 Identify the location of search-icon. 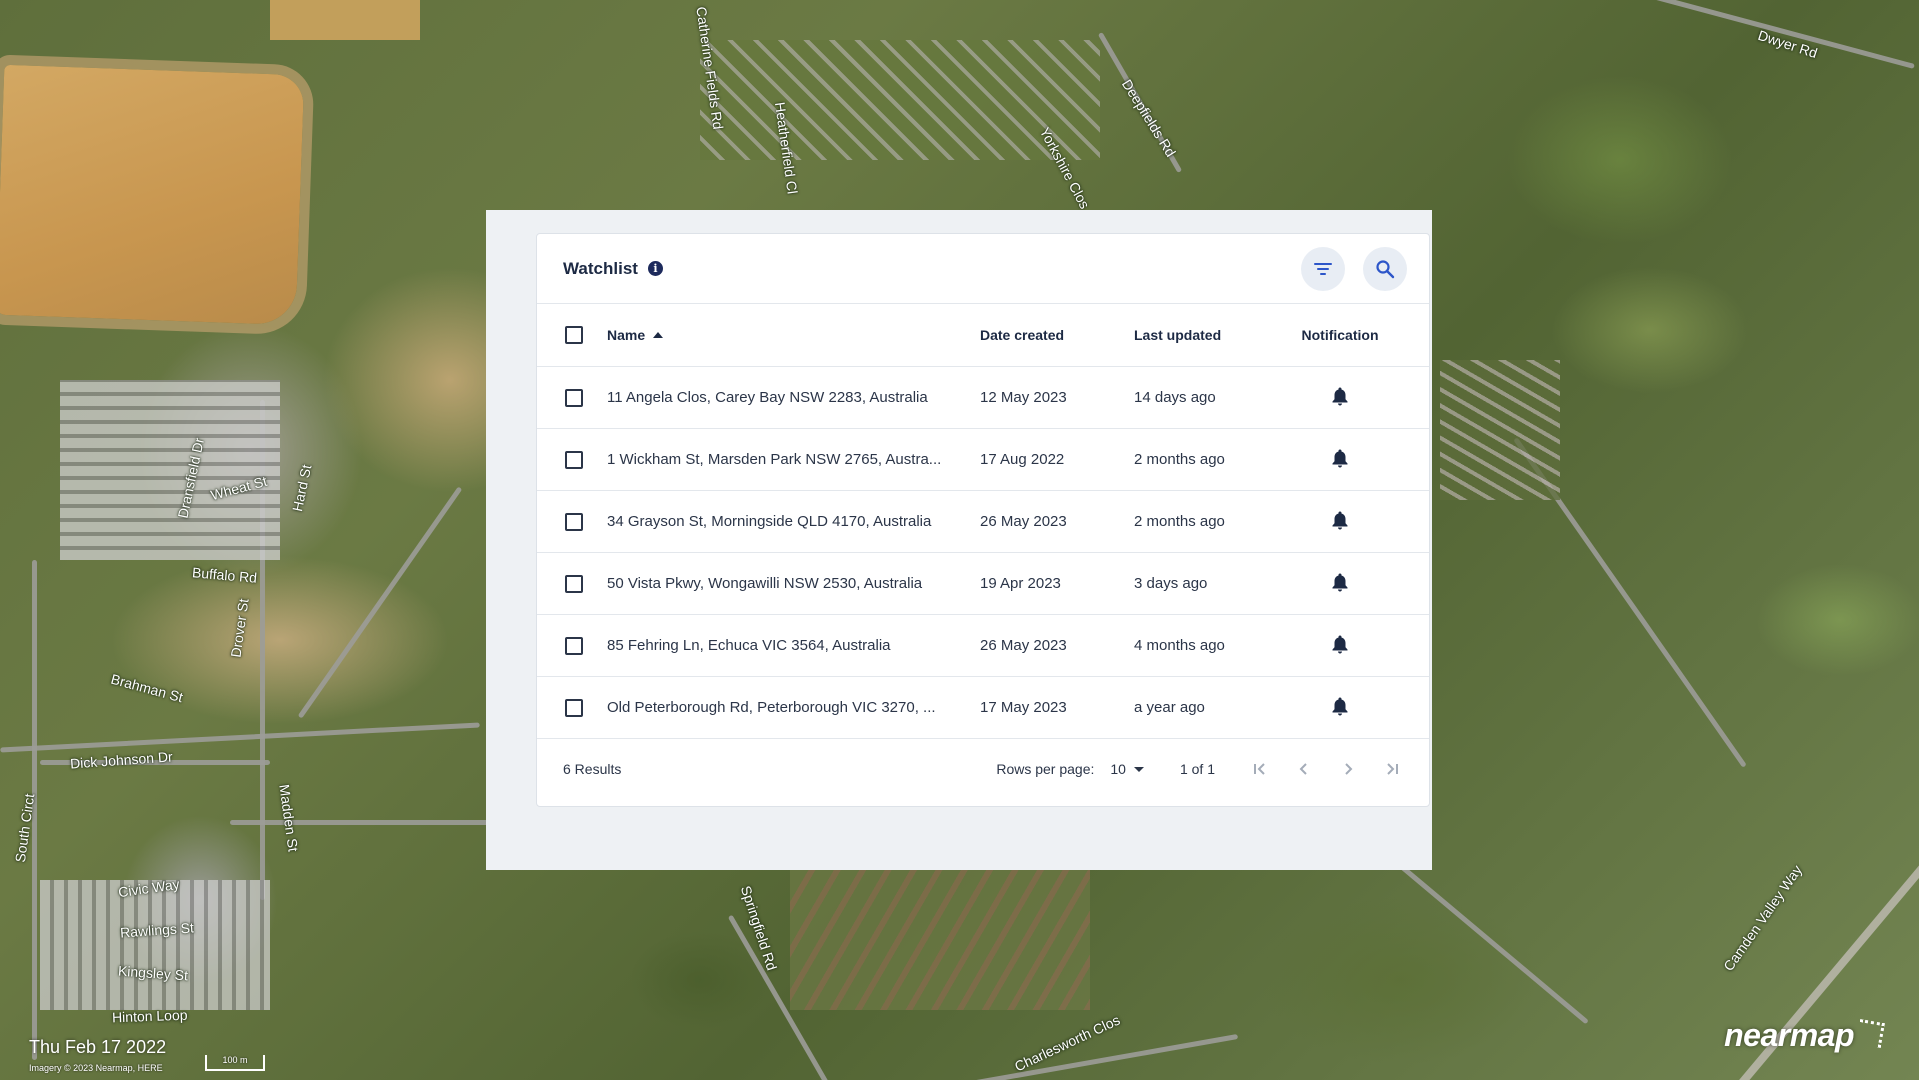
(1385, 269).